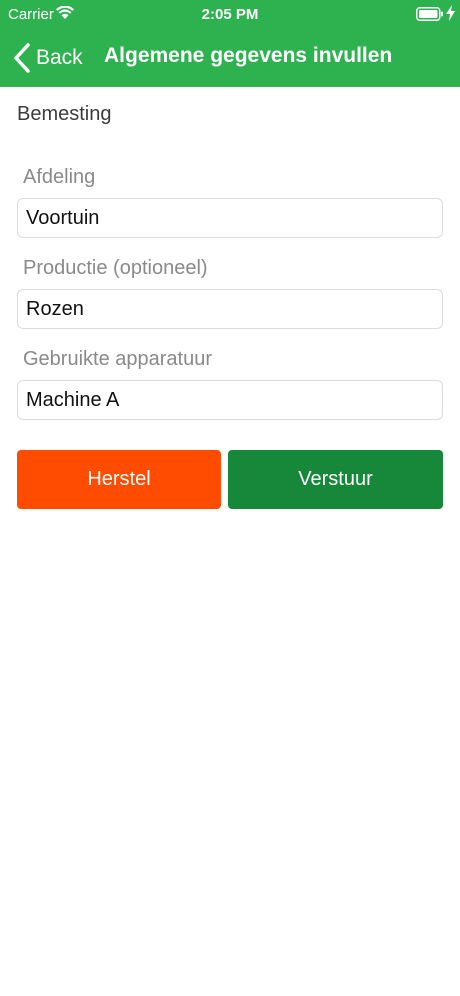  Describe the element at coordinates (230, 218) in the screenshot. I see `afdeling-input` at that location.